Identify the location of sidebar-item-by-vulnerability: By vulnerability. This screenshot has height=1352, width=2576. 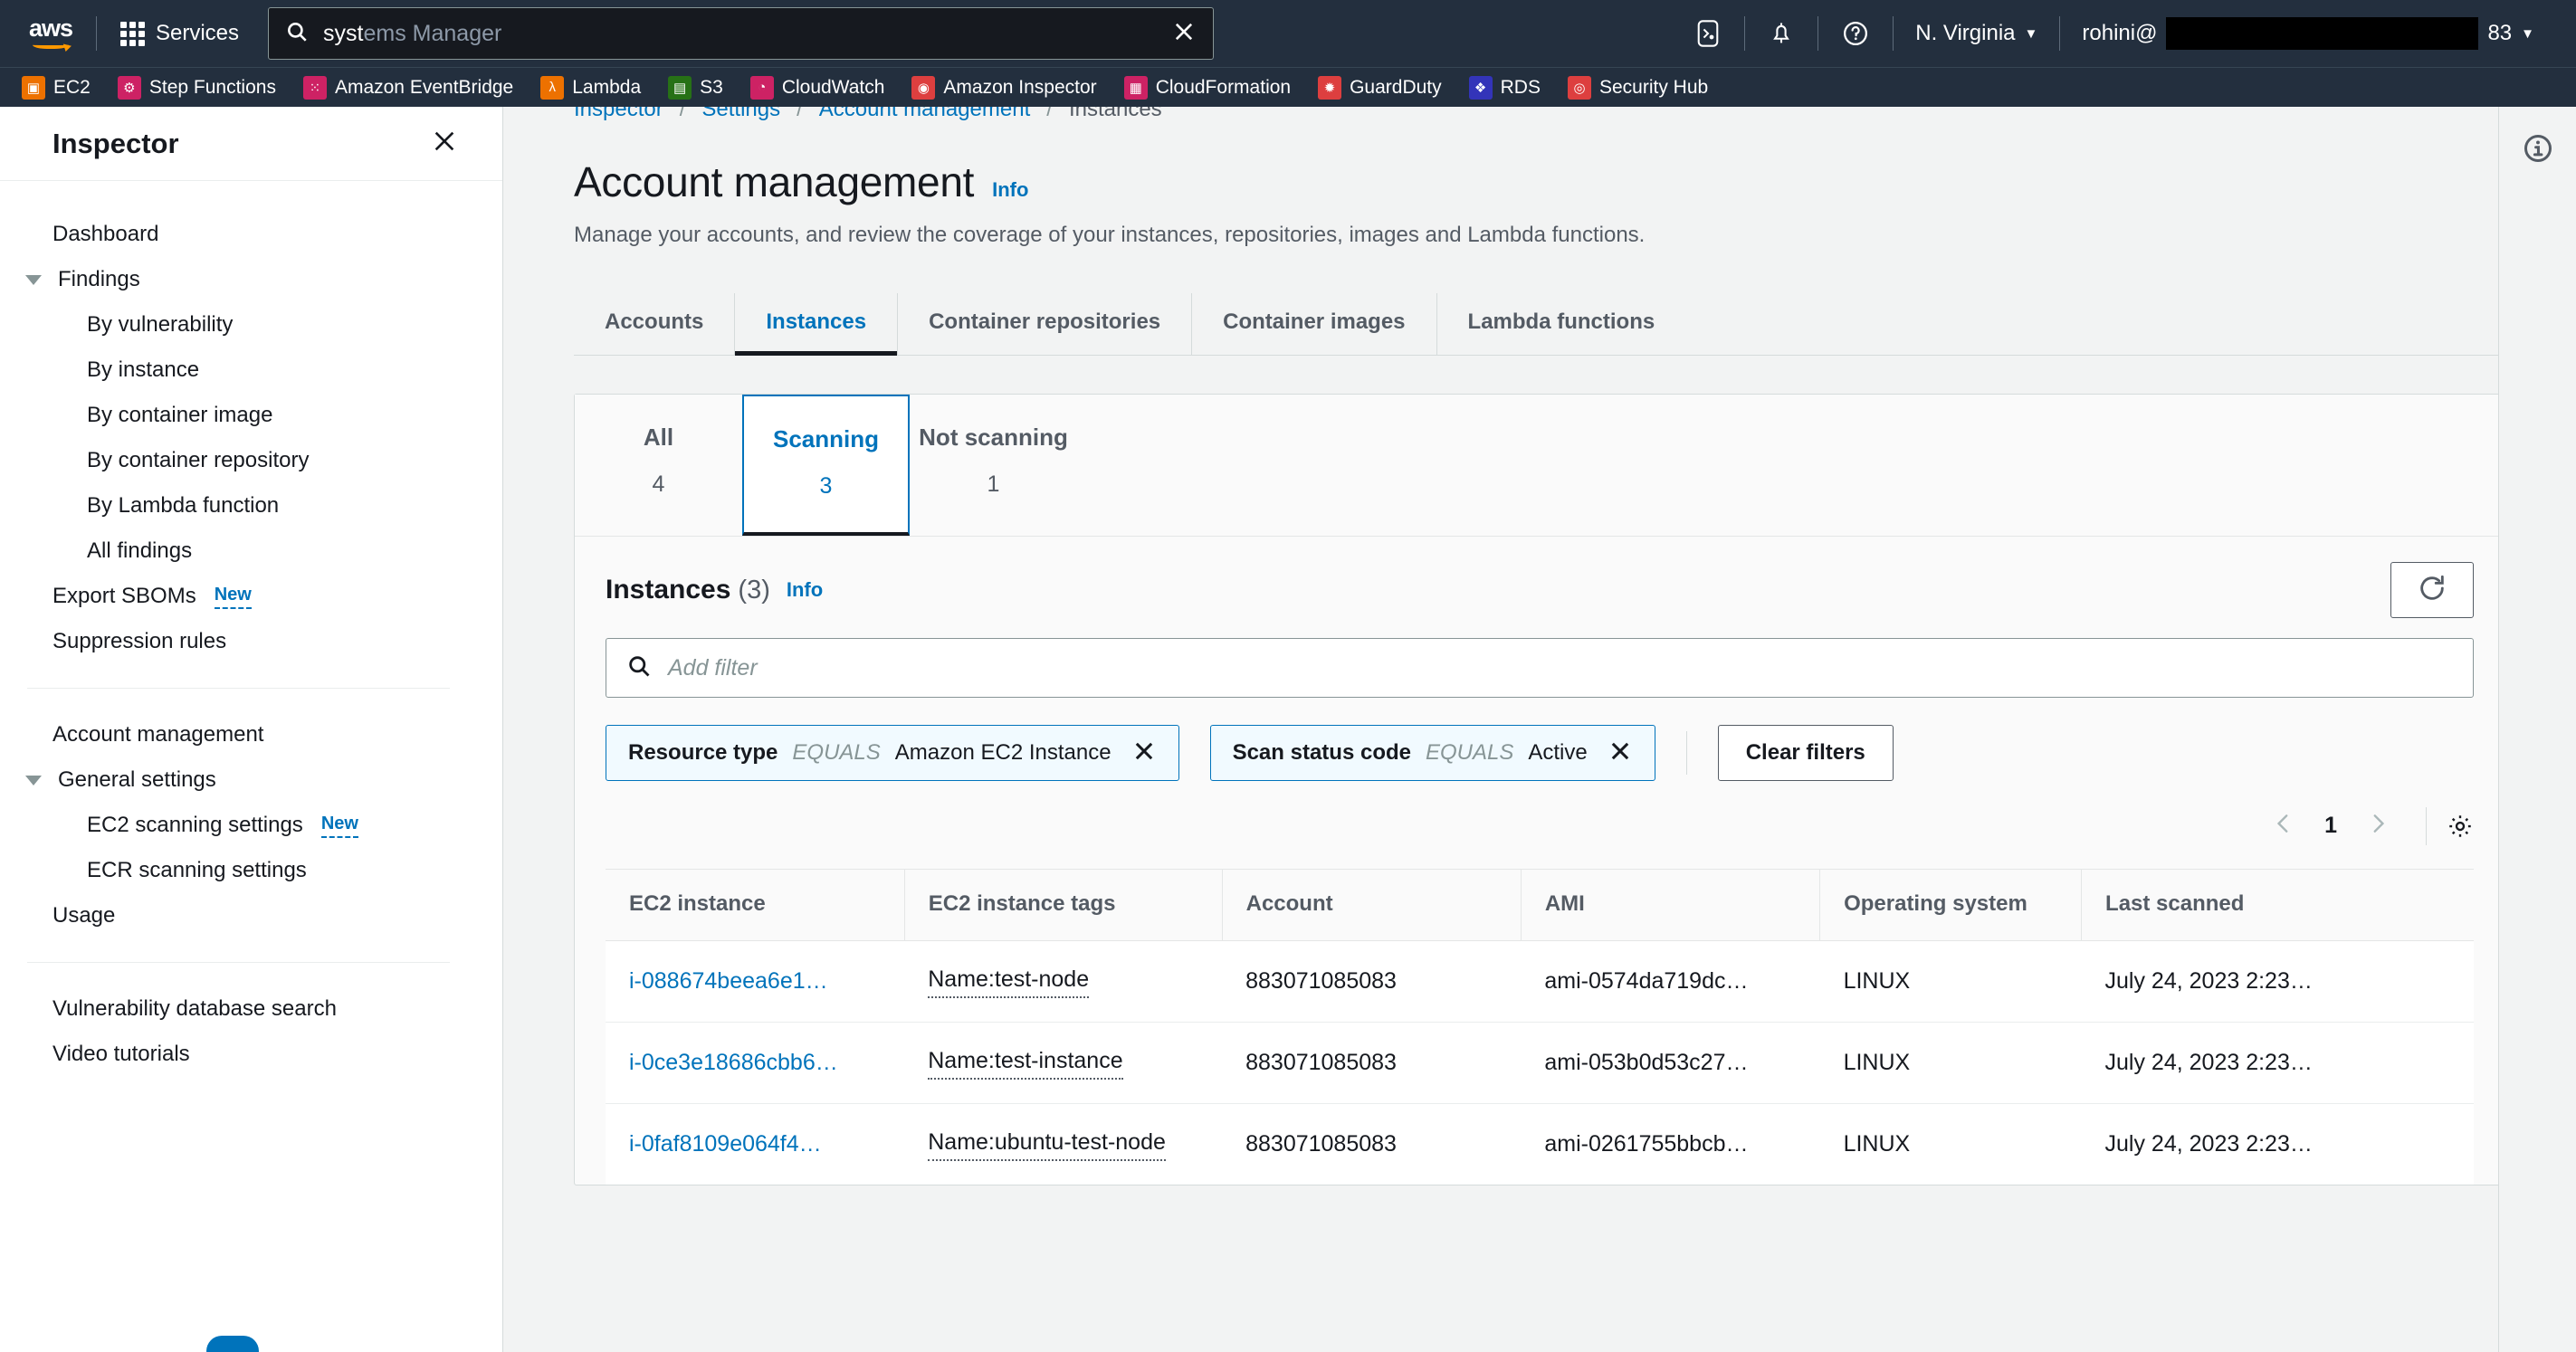
(251, 325).